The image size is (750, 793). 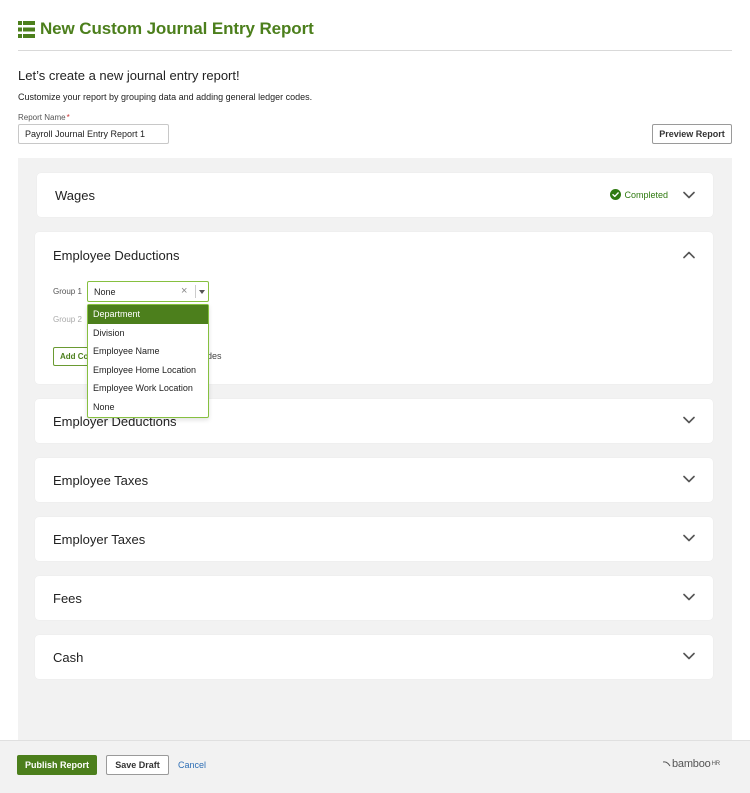 I want to click on dropdown-option-employee-home-location: Employee Home Location, so click(x=148, y=370).